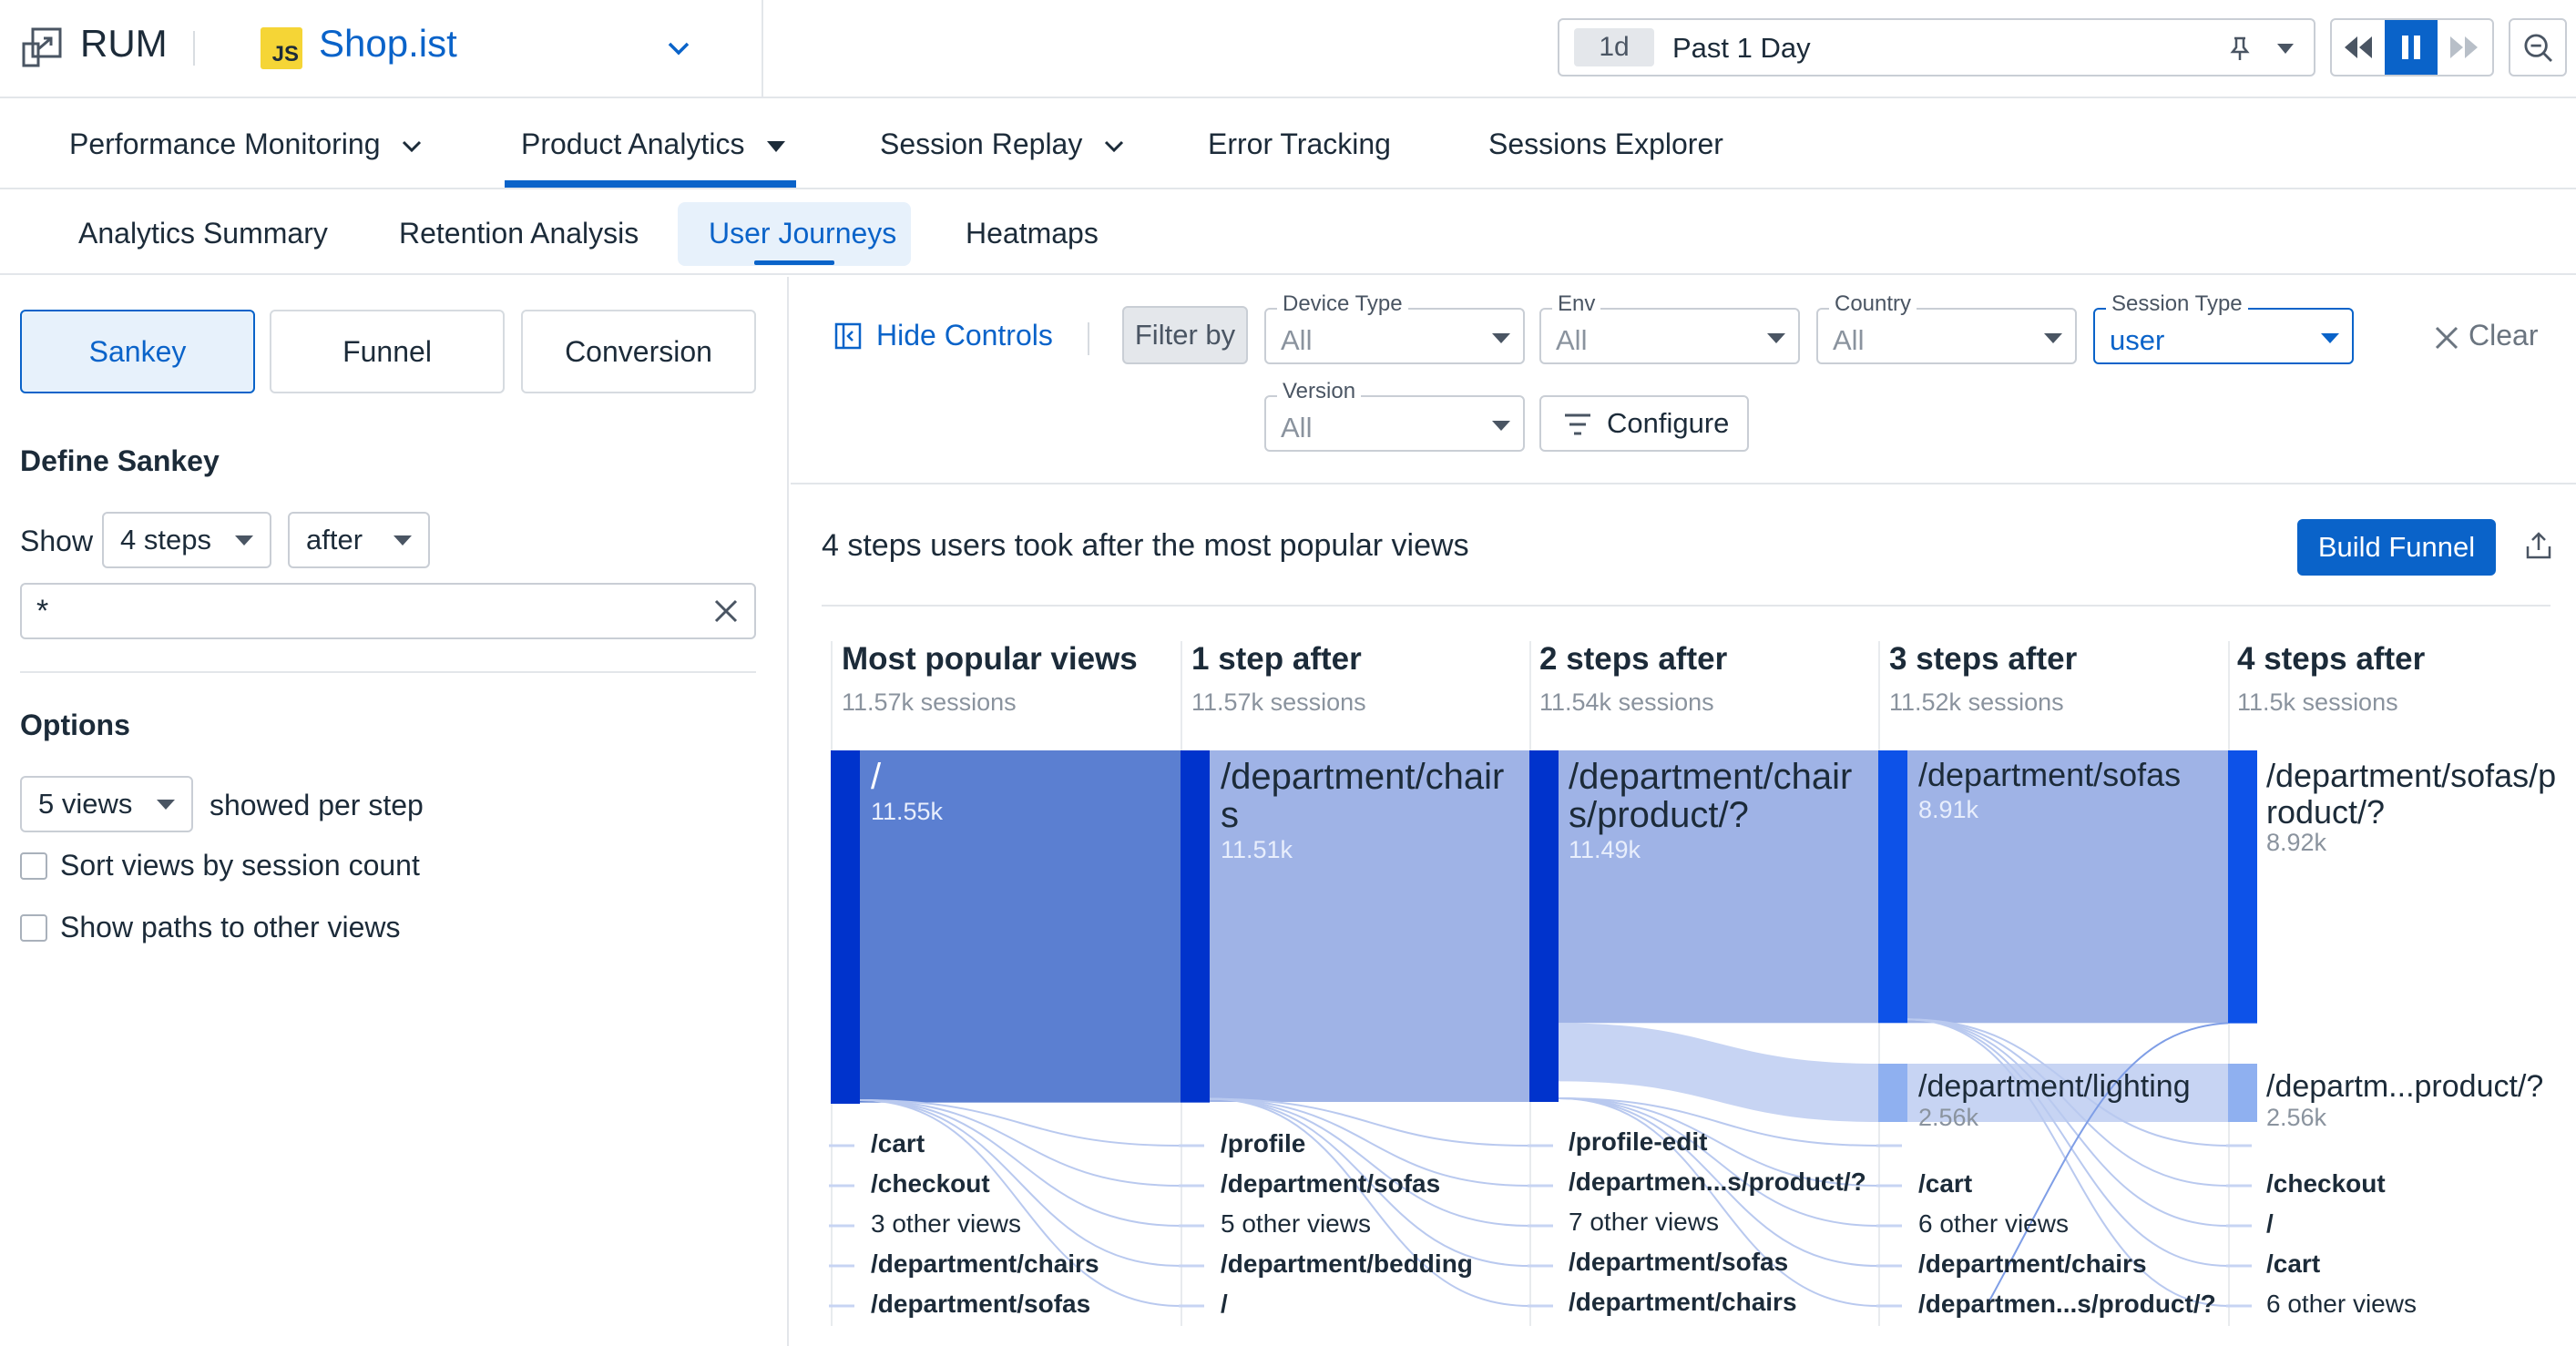 Image resolution: width=2576 pixels, height=1346 pixels. I want to click on other-view-label: /profile, so click(1263, 1143).